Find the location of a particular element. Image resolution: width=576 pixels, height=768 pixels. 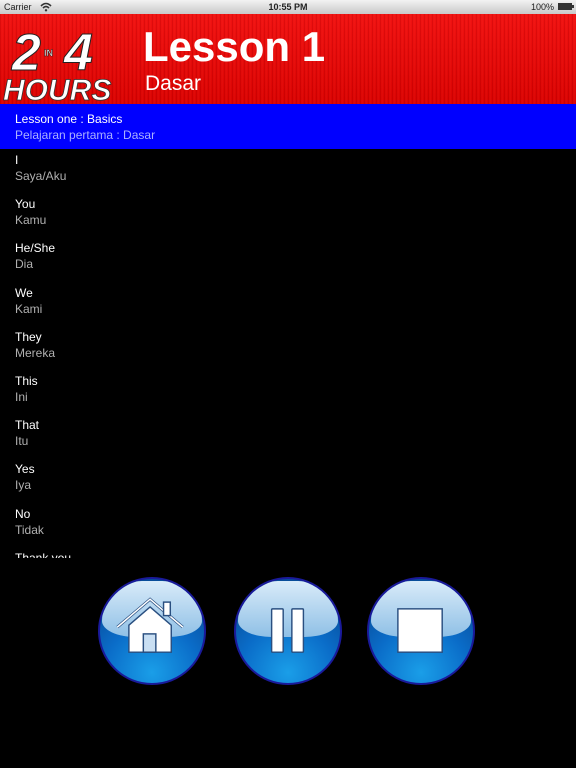

word-item: I Saya/Aku is located at coordinates (288, 174).